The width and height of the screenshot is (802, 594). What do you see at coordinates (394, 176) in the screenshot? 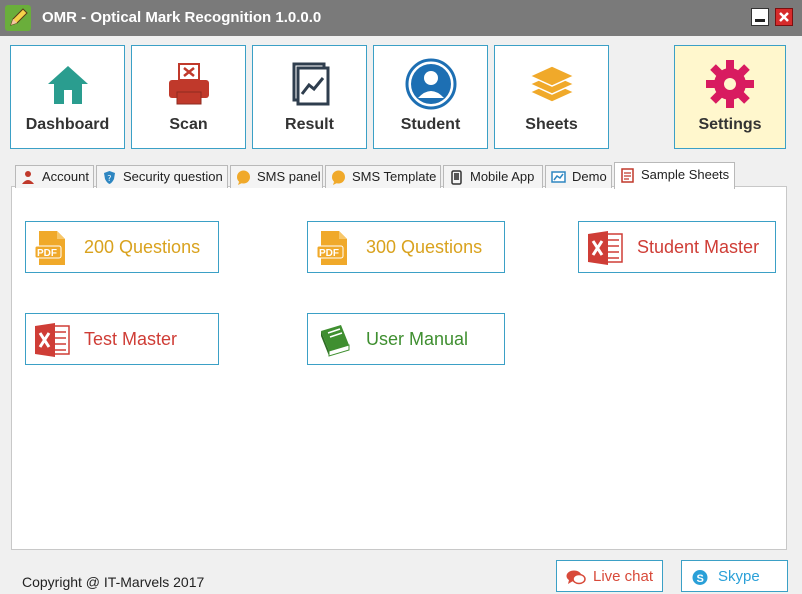
I see `tab-sms-template-label: SMS Template` at bounding box center [394, 176].